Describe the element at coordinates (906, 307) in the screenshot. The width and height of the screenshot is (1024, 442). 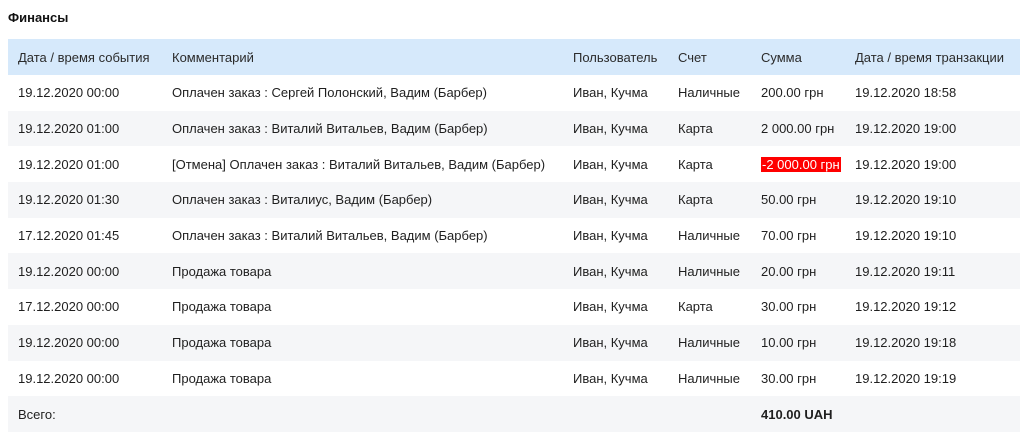
I see `transaction-datetime-cell: 19.12.2020 19:12` at that location.